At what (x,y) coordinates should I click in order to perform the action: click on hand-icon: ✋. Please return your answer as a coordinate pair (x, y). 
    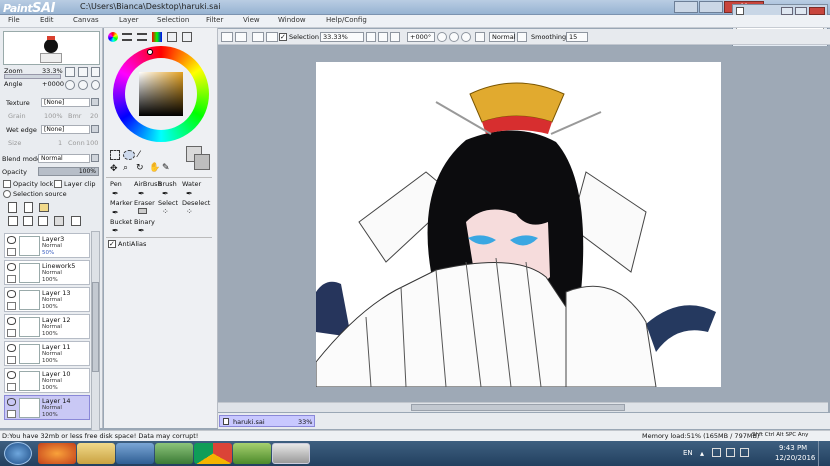
    Looking at the image, I should click on (154, 168).